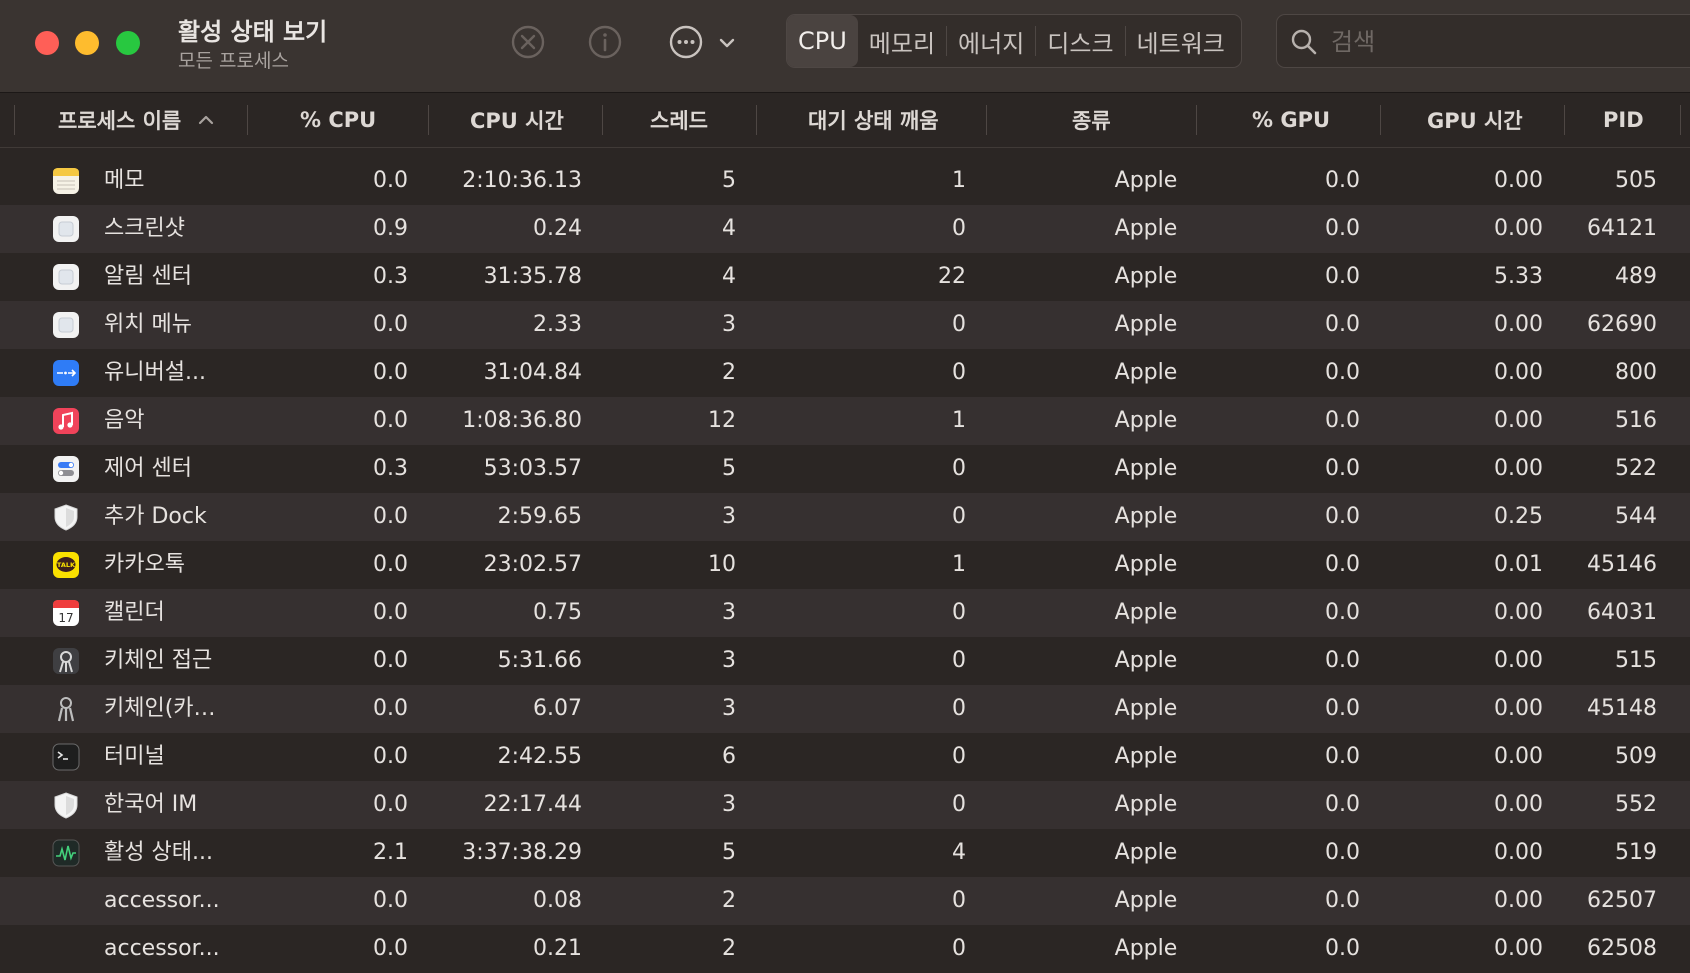 Image resolution: width=1690 pixels, height=973 pixels. I want to click on calendar-icon: 17, so click(66, 613).